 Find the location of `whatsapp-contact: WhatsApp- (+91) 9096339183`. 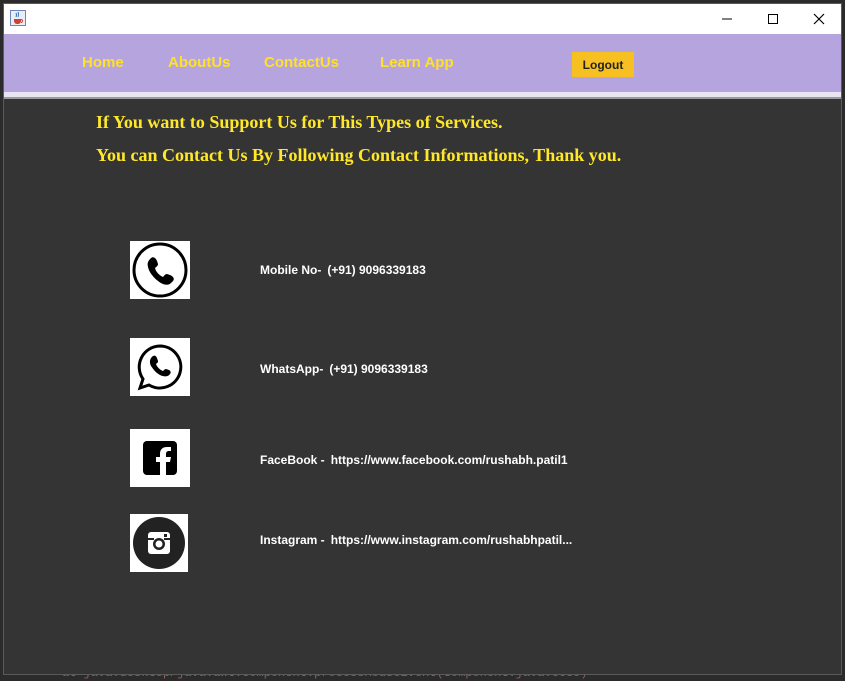

whatsapp-contact: WhatsApp- (+91) 9096339183 is located at coordinates (344, 369).